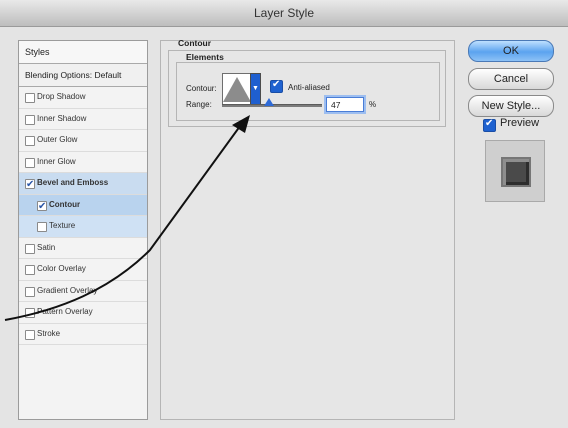  What do you see at coordinates (30, 291) in the screenshot?
I see `gradient-overlay-checkbox` at bounding box center [30, 291].